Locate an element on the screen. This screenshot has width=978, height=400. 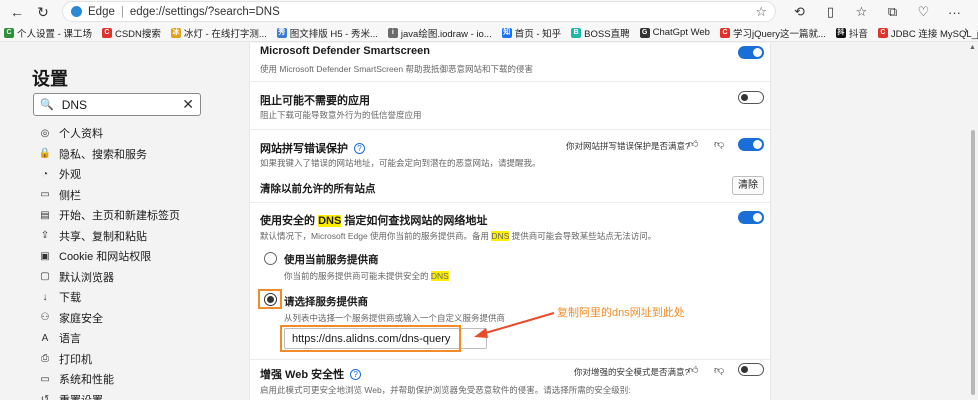
sidebar-item-label: 共享、复制和粘贴 is located at coordinates (103, 236).